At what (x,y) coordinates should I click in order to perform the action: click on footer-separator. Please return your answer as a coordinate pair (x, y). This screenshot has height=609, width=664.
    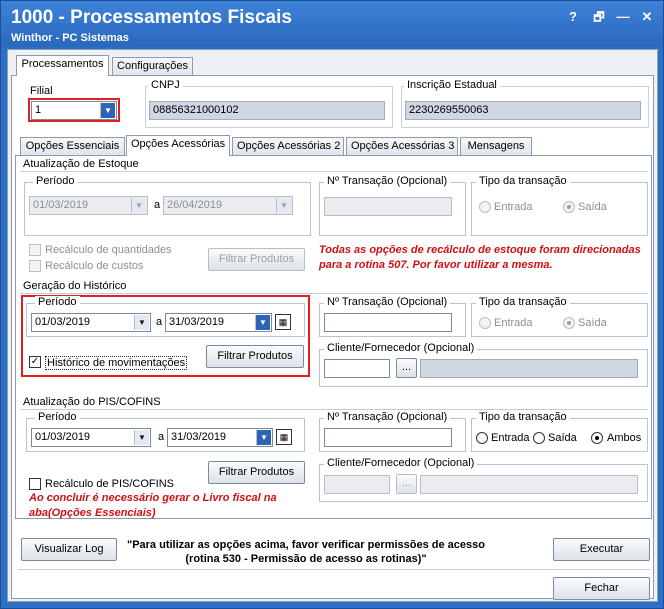
    Looking at the image, I should click on (334, 569).